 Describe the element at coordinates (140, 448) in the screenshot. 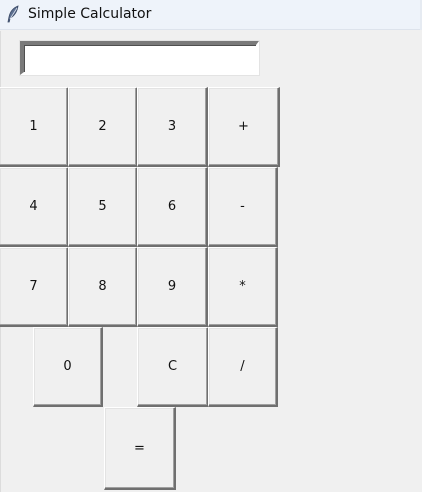

I see `equals-button: =` at that location.